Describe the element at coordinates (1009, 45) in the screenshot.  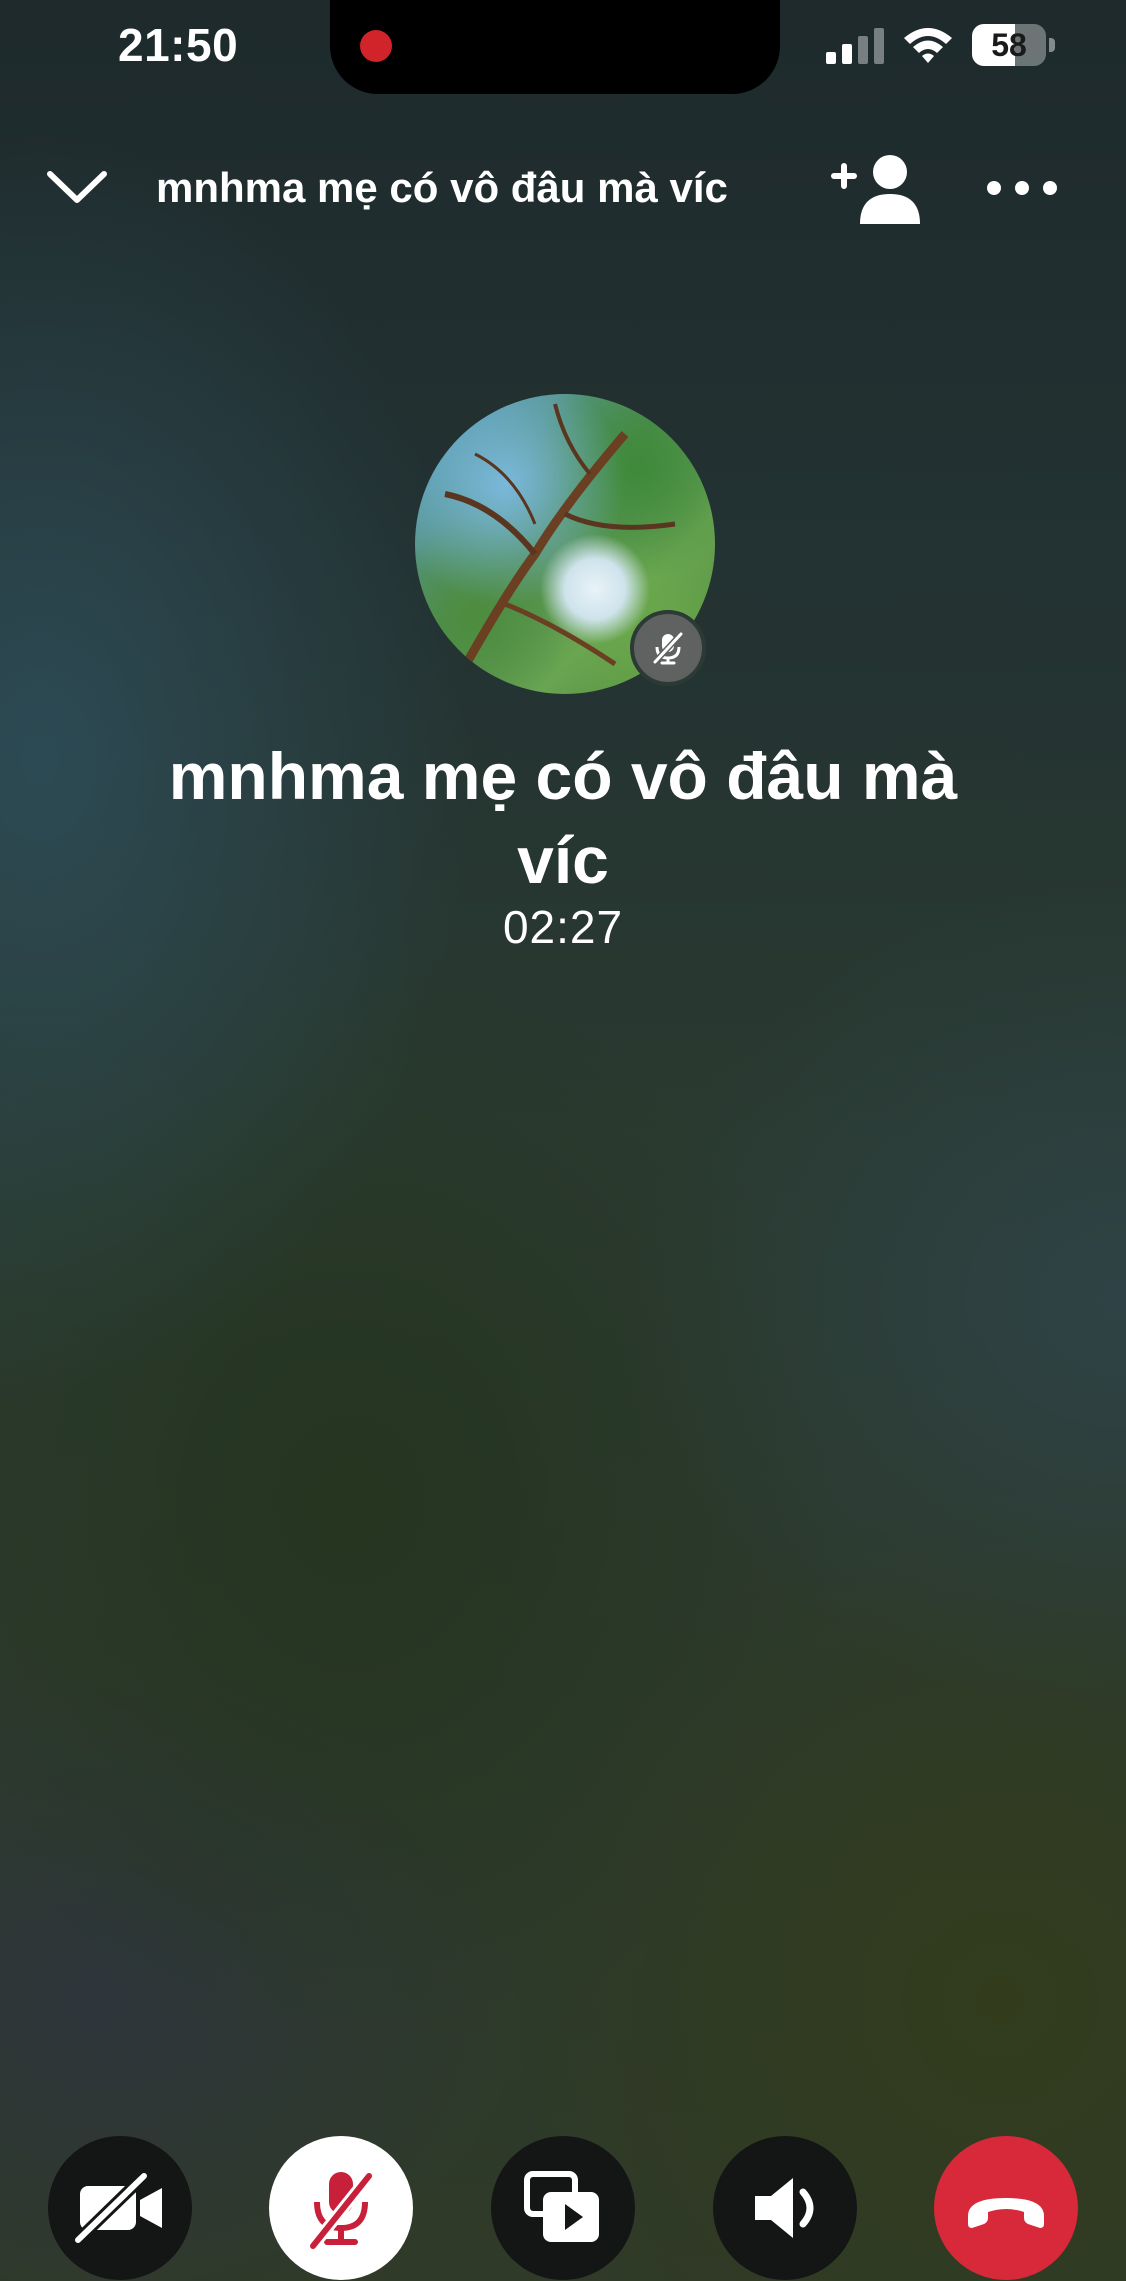
I see `battery-percentage: 58` at that location.